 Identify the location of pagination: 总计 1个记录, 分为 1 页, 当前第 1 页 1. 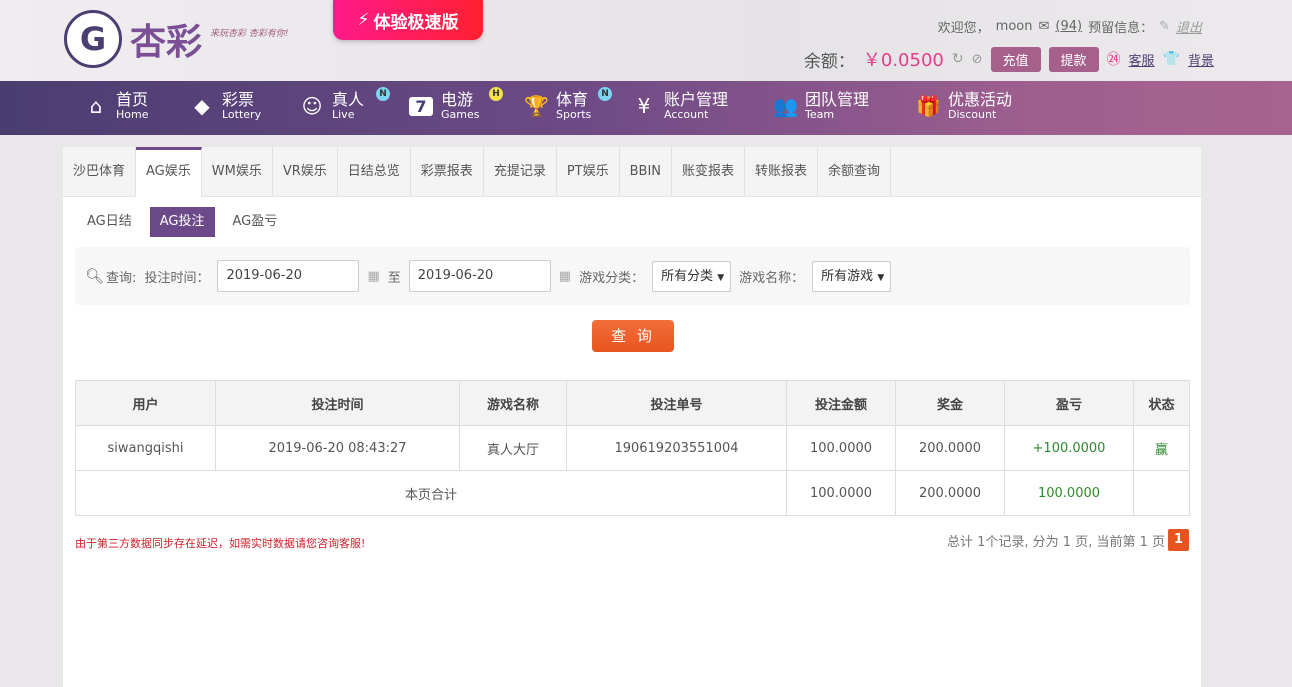
(1068, 540).